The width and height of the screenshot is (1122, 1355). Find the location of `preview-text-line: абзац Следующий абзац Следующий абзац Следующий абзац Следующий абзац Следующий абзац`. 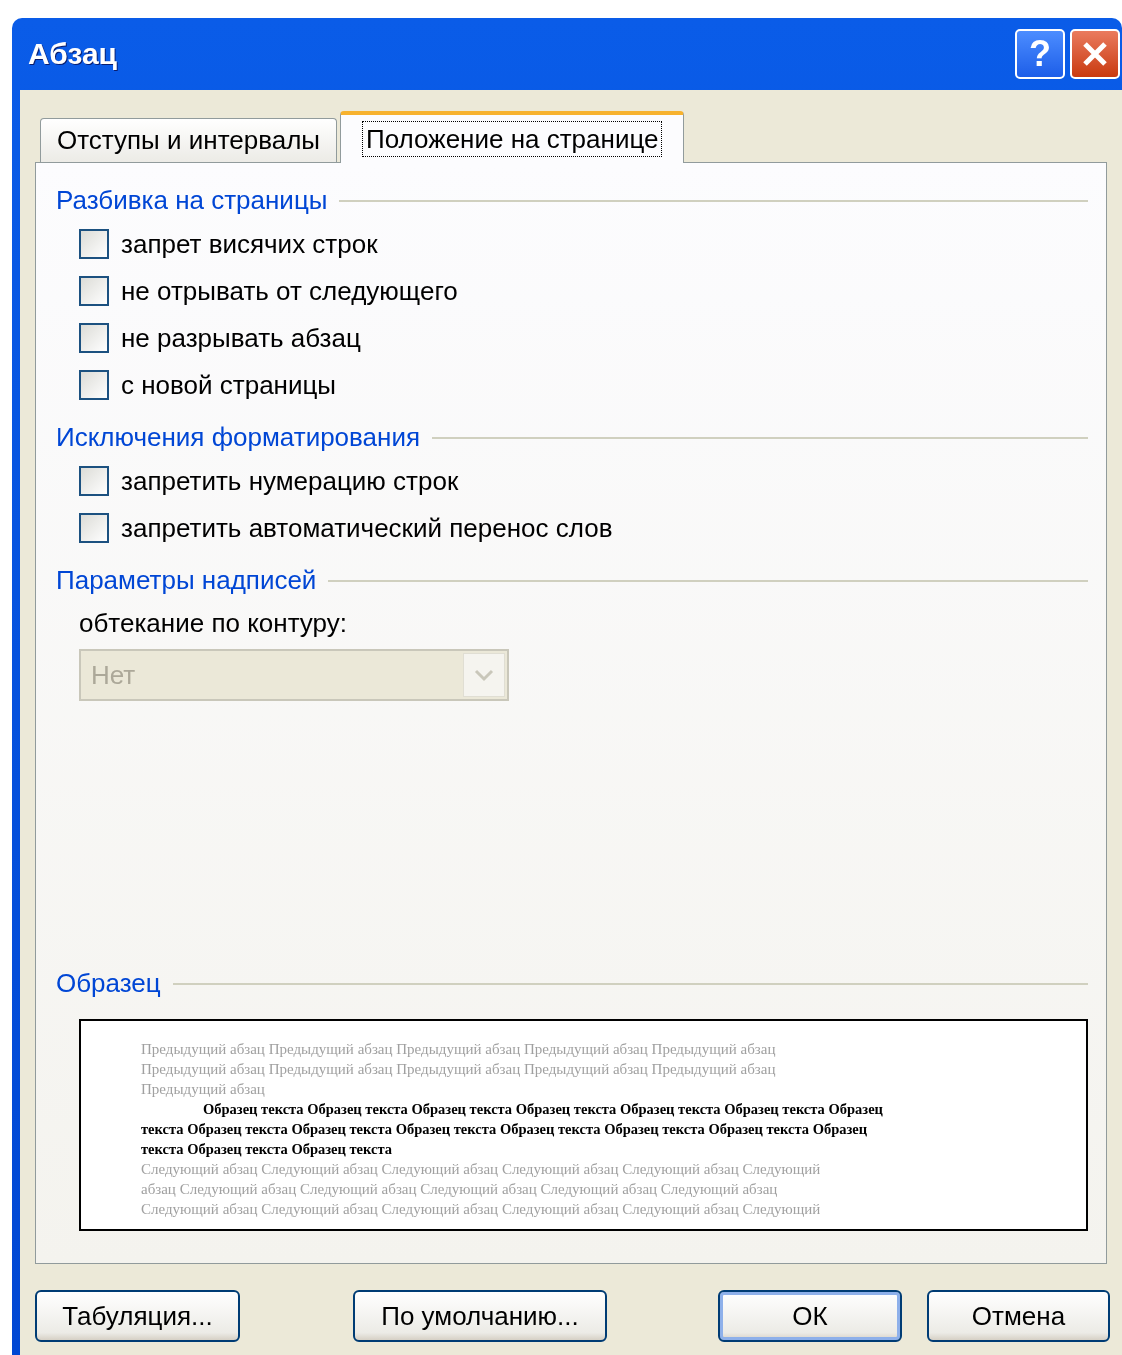

preview-text-line: абзац Следующий абзац Следующий абзац Следующий абзац Следующий абзац Следующий абзац is located at coordinates (460, 1189).